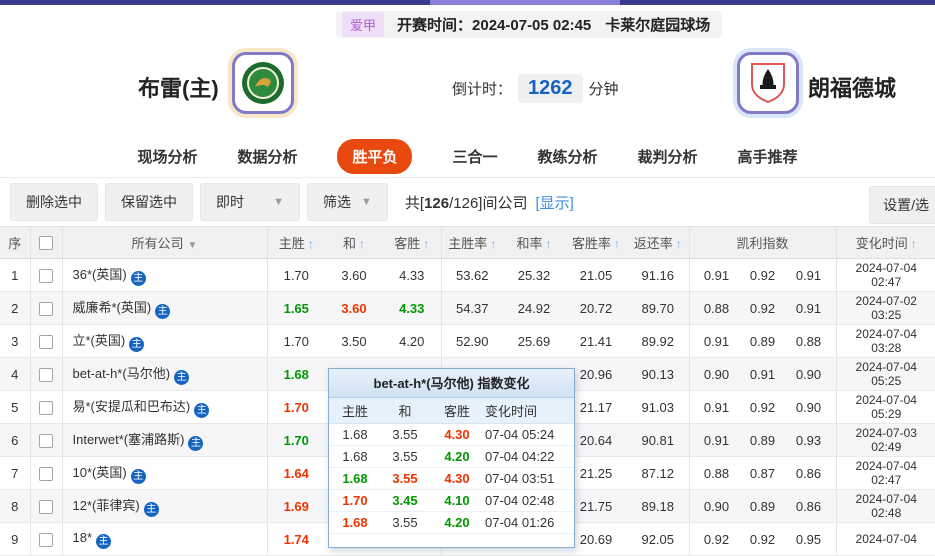 The image size is (935, 556). What do you see at coordinates (355, 478) in the screenshot?
I see `popup-home-odds: 1.68` at bounding box center [355, 478].